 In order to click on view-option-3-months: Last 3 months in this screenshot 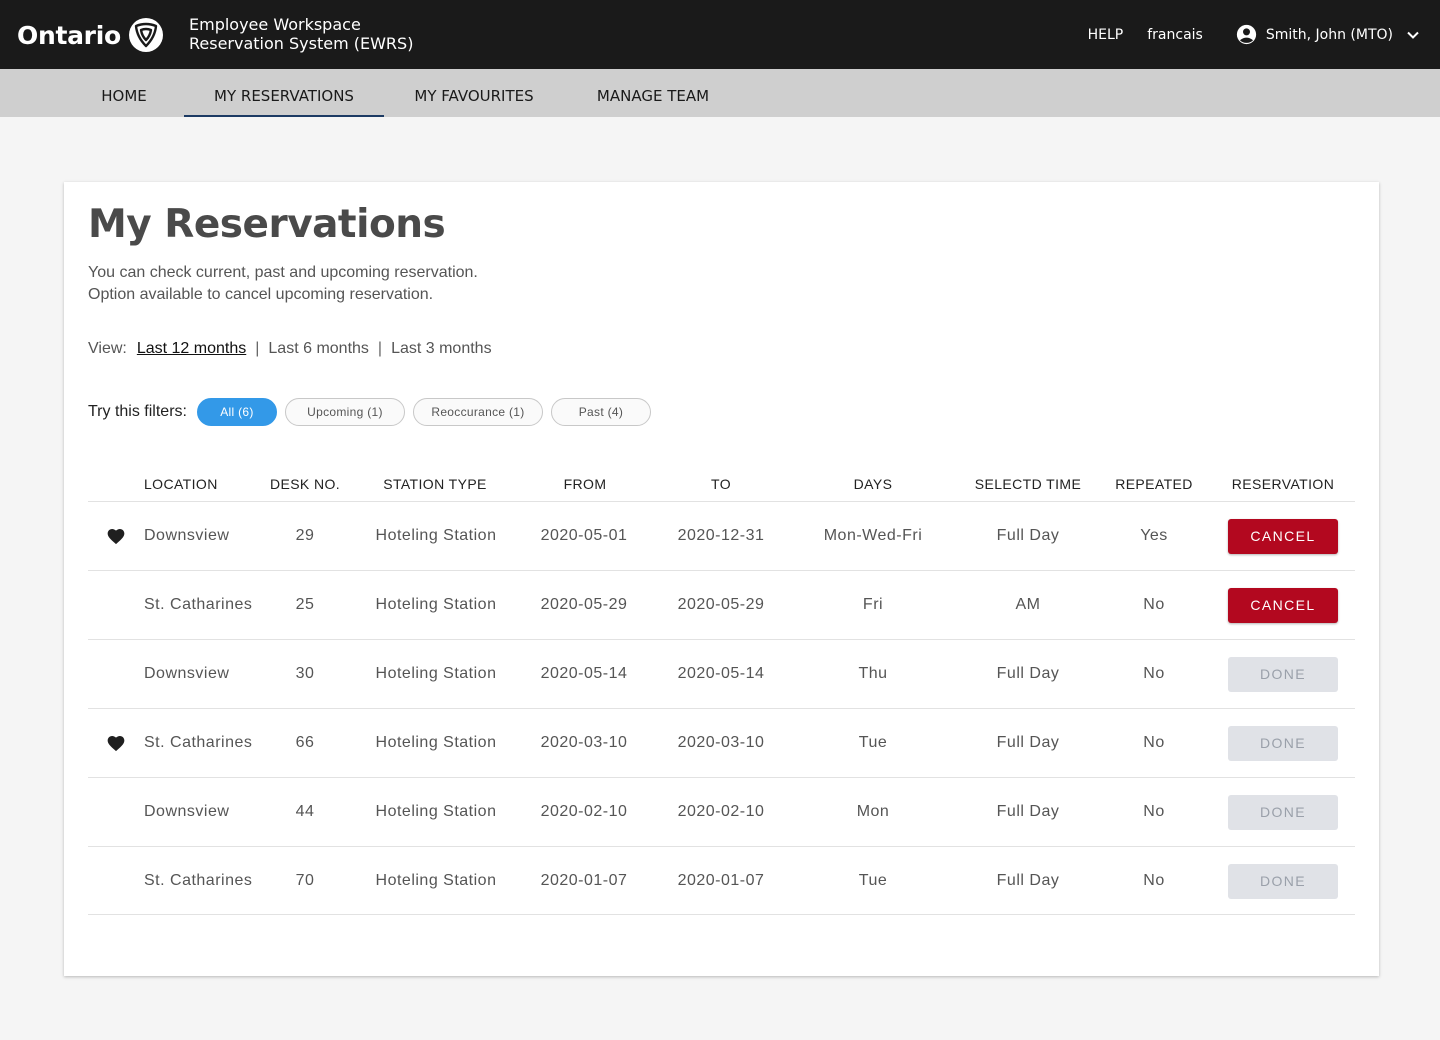, I will do `click(441, 349)`.